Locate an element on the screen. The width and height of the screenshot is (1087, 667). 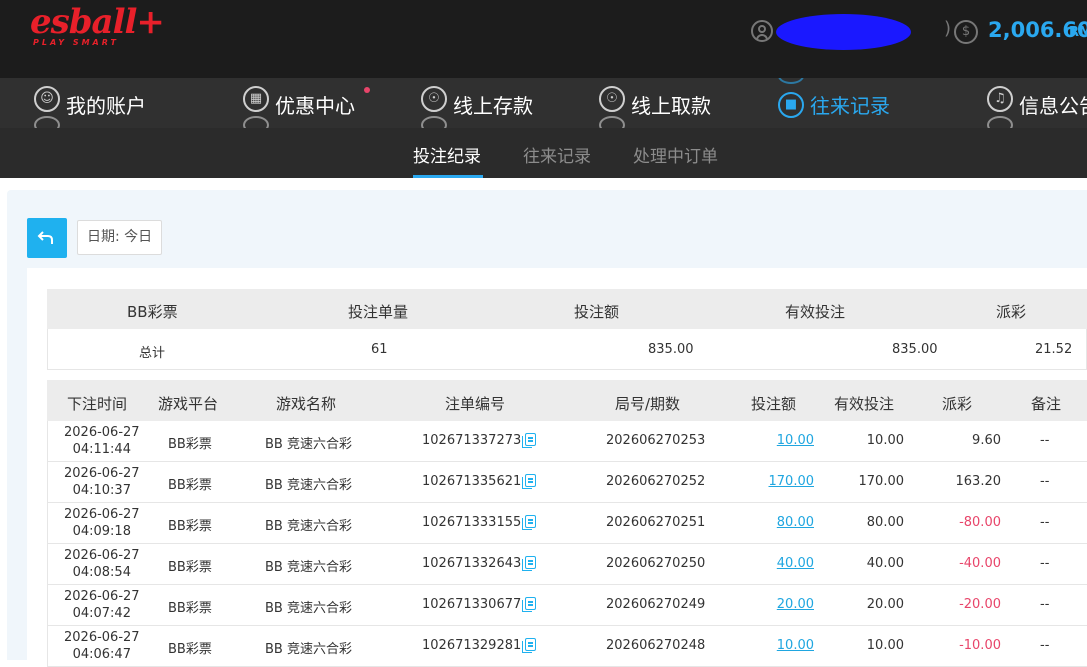
nav-item-deposit: ☉ 线上存款 is located at coordinates (491, 103).